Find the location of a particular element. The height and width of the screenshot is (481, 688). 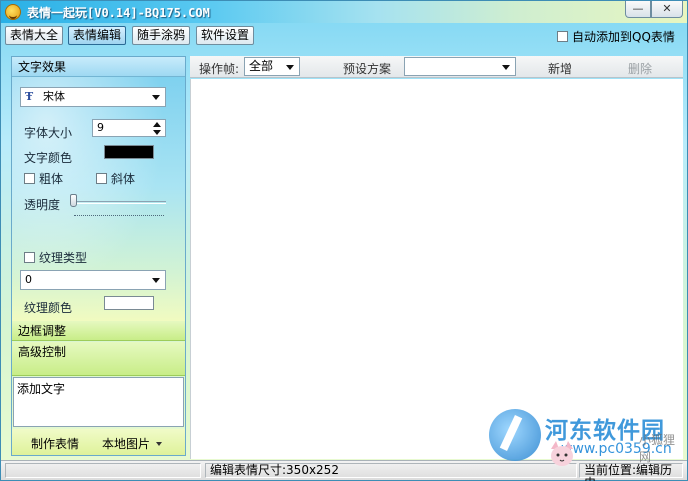

edit-toolbar: 操作帧: 全部 预设方案 新增 删除 is located at coordinates (436, 67).